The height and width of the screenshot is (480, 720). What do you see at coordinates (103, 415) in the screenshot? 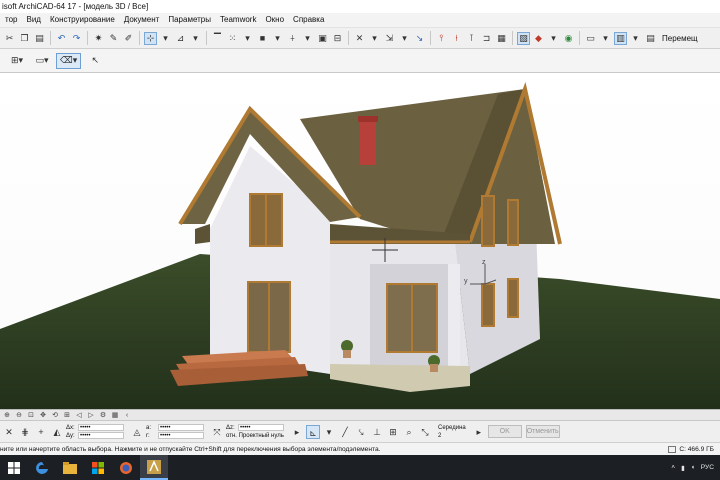
I see `settings-icon: ⚙` at bounding box center [103, 415].